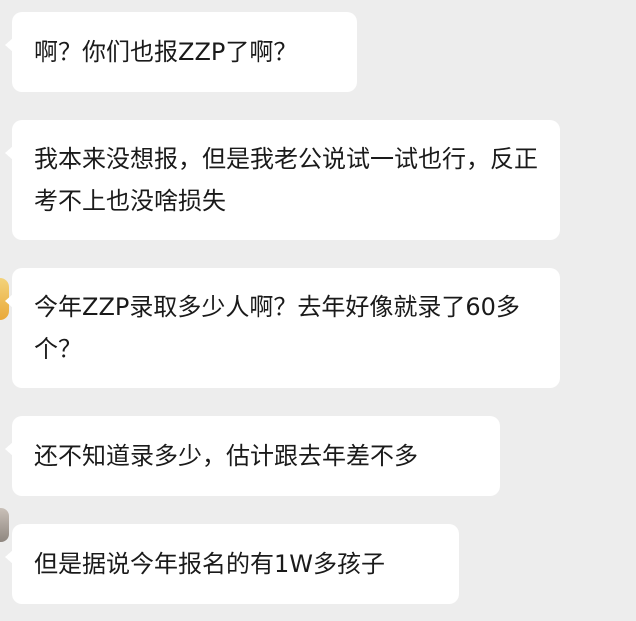  I want to click on message-text: 还不知道录多少，估计跟去年差不多, so click(226, 456).